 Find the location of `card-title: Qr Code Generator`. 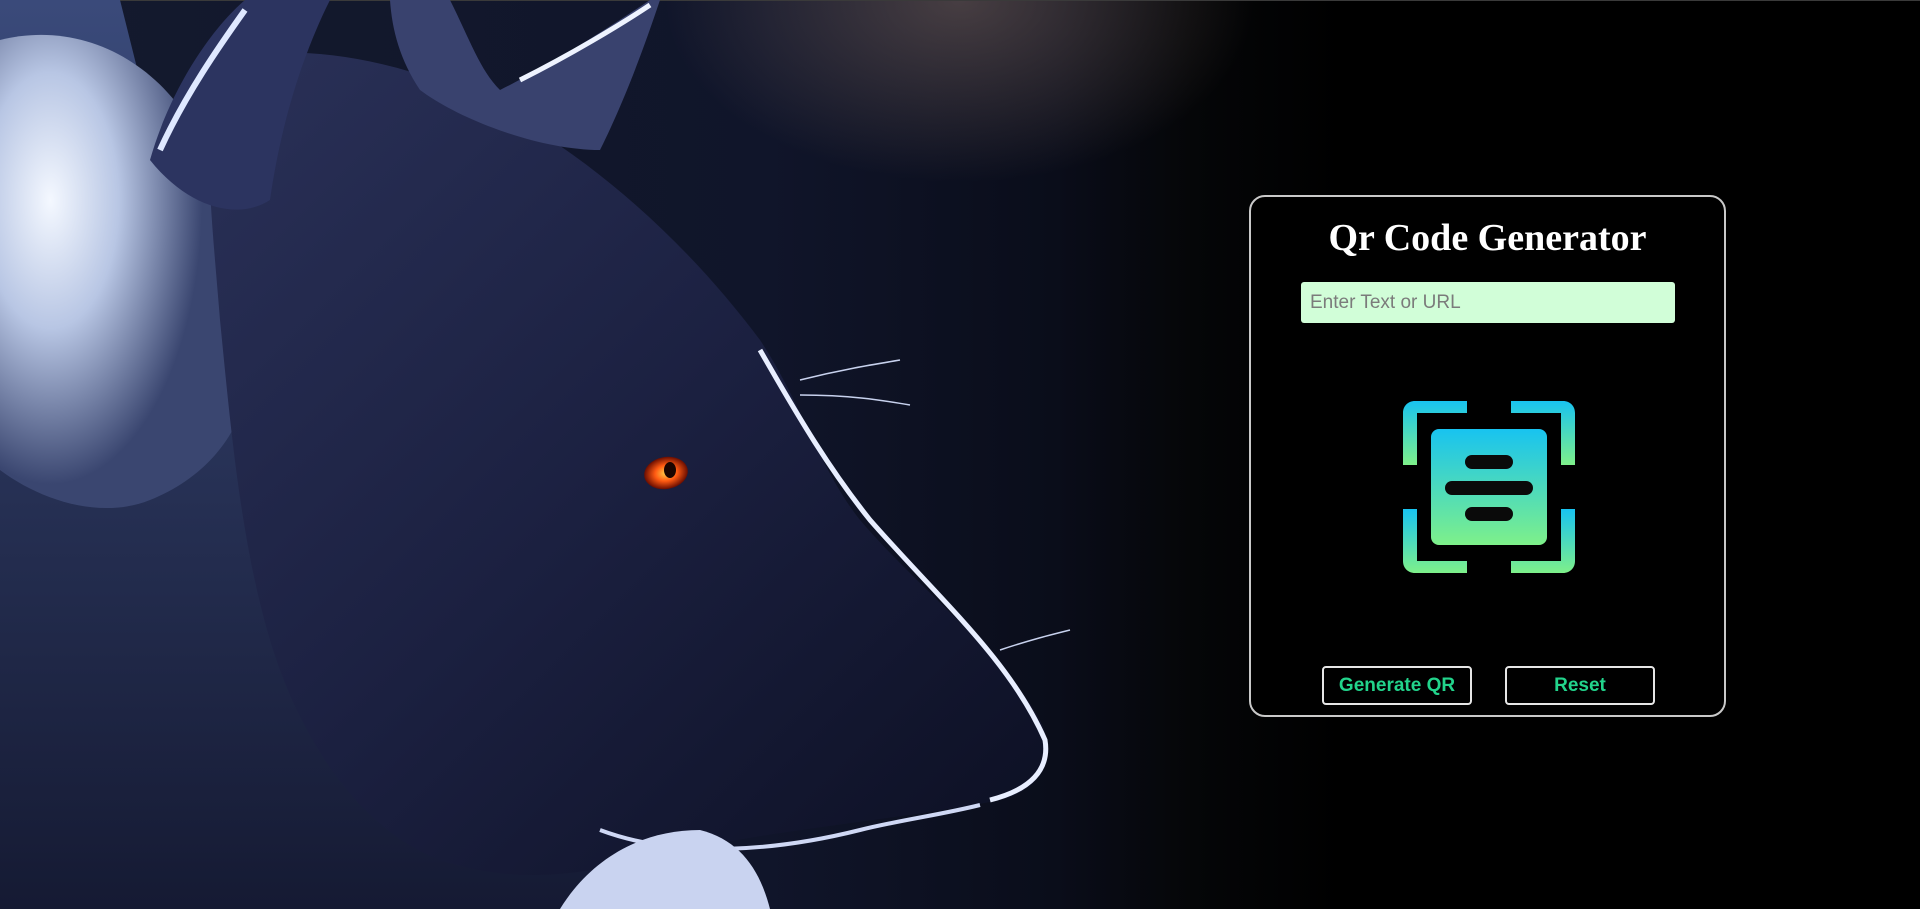

card-title: Qr Code Generator is located at coordinates (1487, 238).